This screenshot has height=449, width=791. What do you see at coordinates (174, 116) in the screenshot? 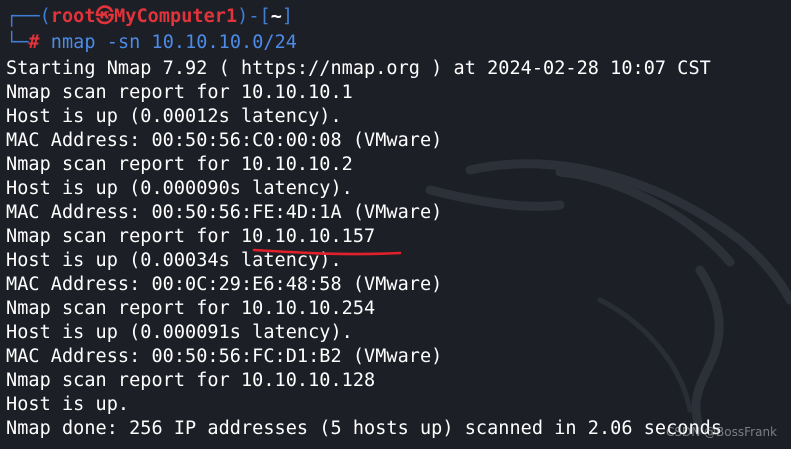
I see `output-line: Host is up (0.00012s latency).` at bounding box center [174, 116].